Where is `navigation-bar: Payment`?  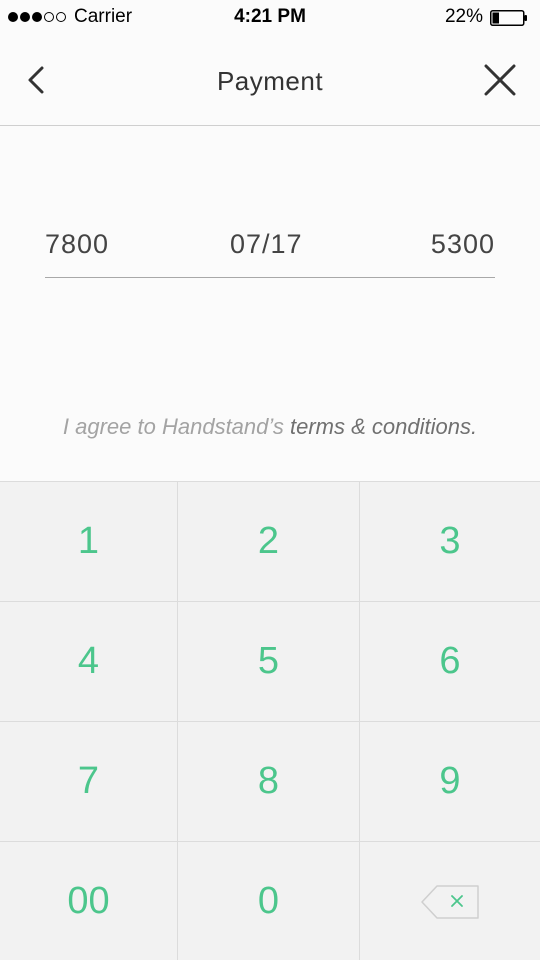
navigation-bar: Payment is located at coordinates (270, 81).